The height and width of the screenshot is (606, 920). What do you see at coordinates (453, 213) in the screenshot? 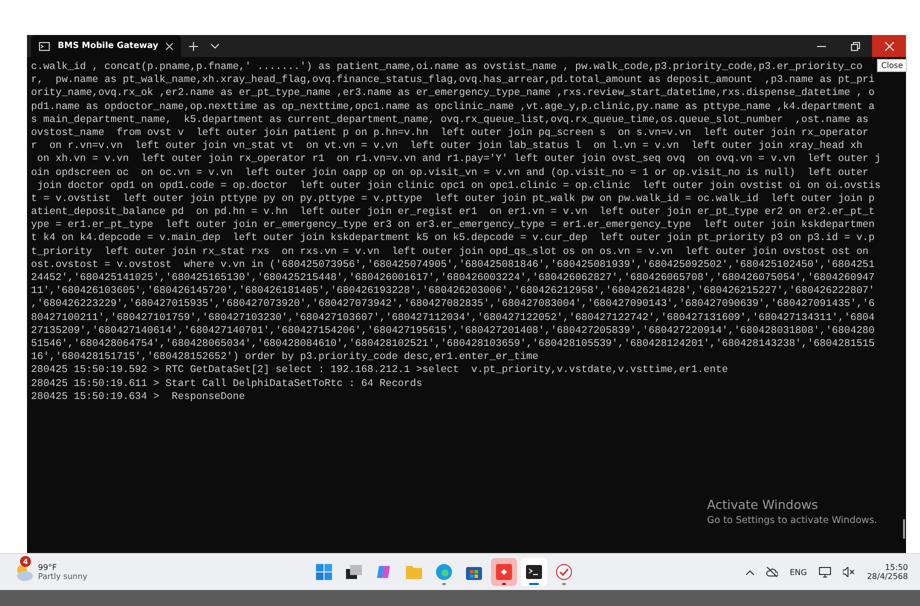
I see `console-line: atient_deposit_balance pd on pd.hn = v.hn left outer join er_regist er1 on er1.vn = v.vn left outer join er_pt_type er2 on er2.er_pt_t` at bounding box center [453, 213].